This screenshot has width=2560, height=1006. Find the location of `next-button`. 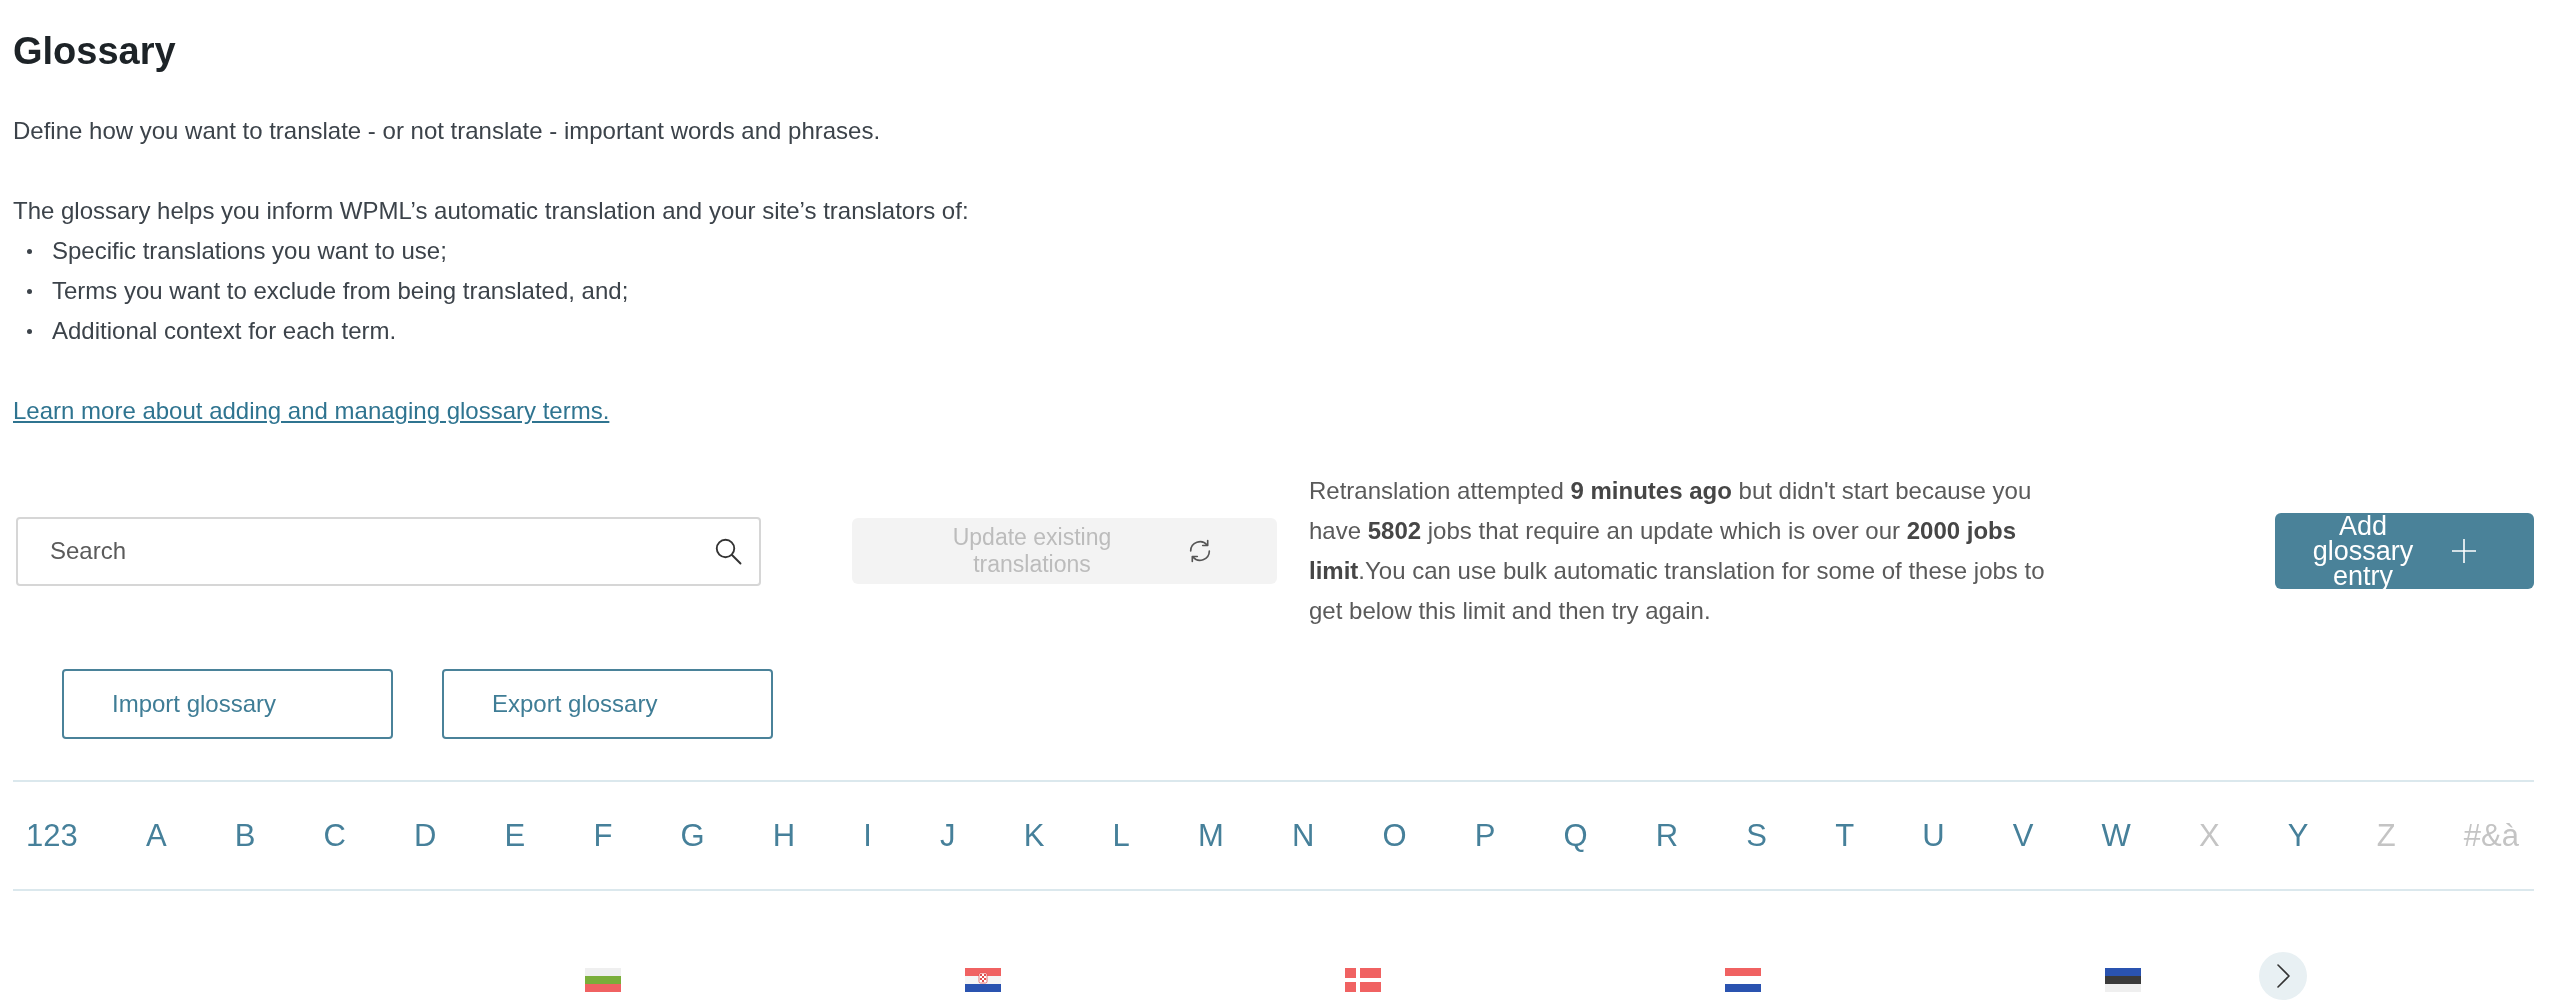

next-button is located at coordinates (2283, 976).